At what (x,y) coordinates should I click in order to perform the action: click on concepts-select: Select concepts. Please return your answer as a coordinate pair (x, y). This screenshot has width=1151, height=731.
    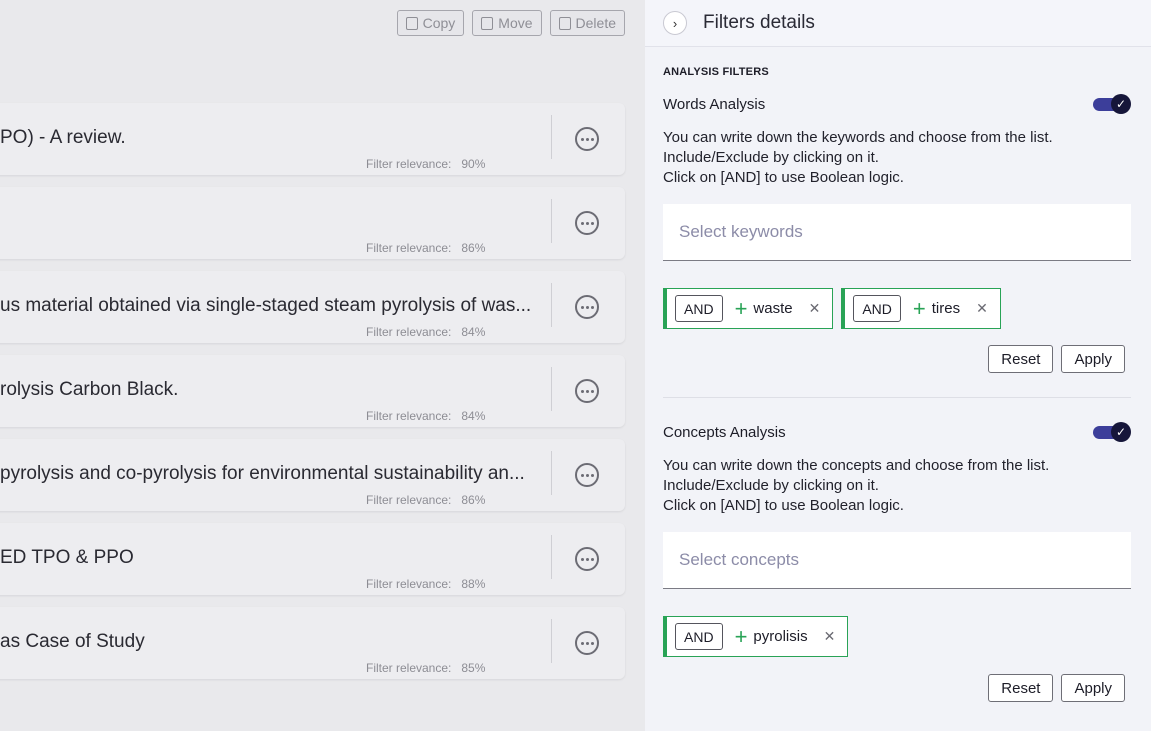
    Looking at the image, I should click on (897, 560).